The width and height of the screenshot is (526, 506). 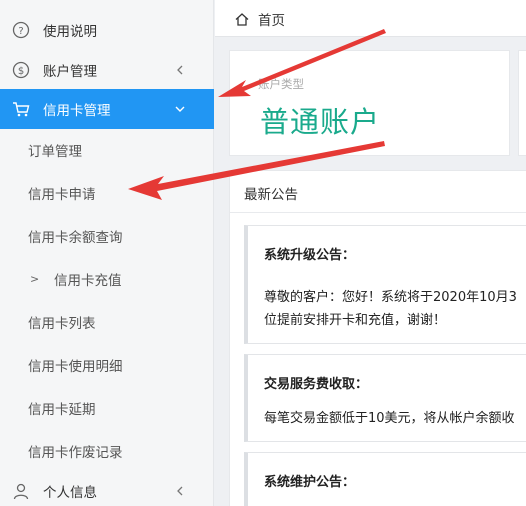 I want to click on cart-icon, so click(x=21, y=109).